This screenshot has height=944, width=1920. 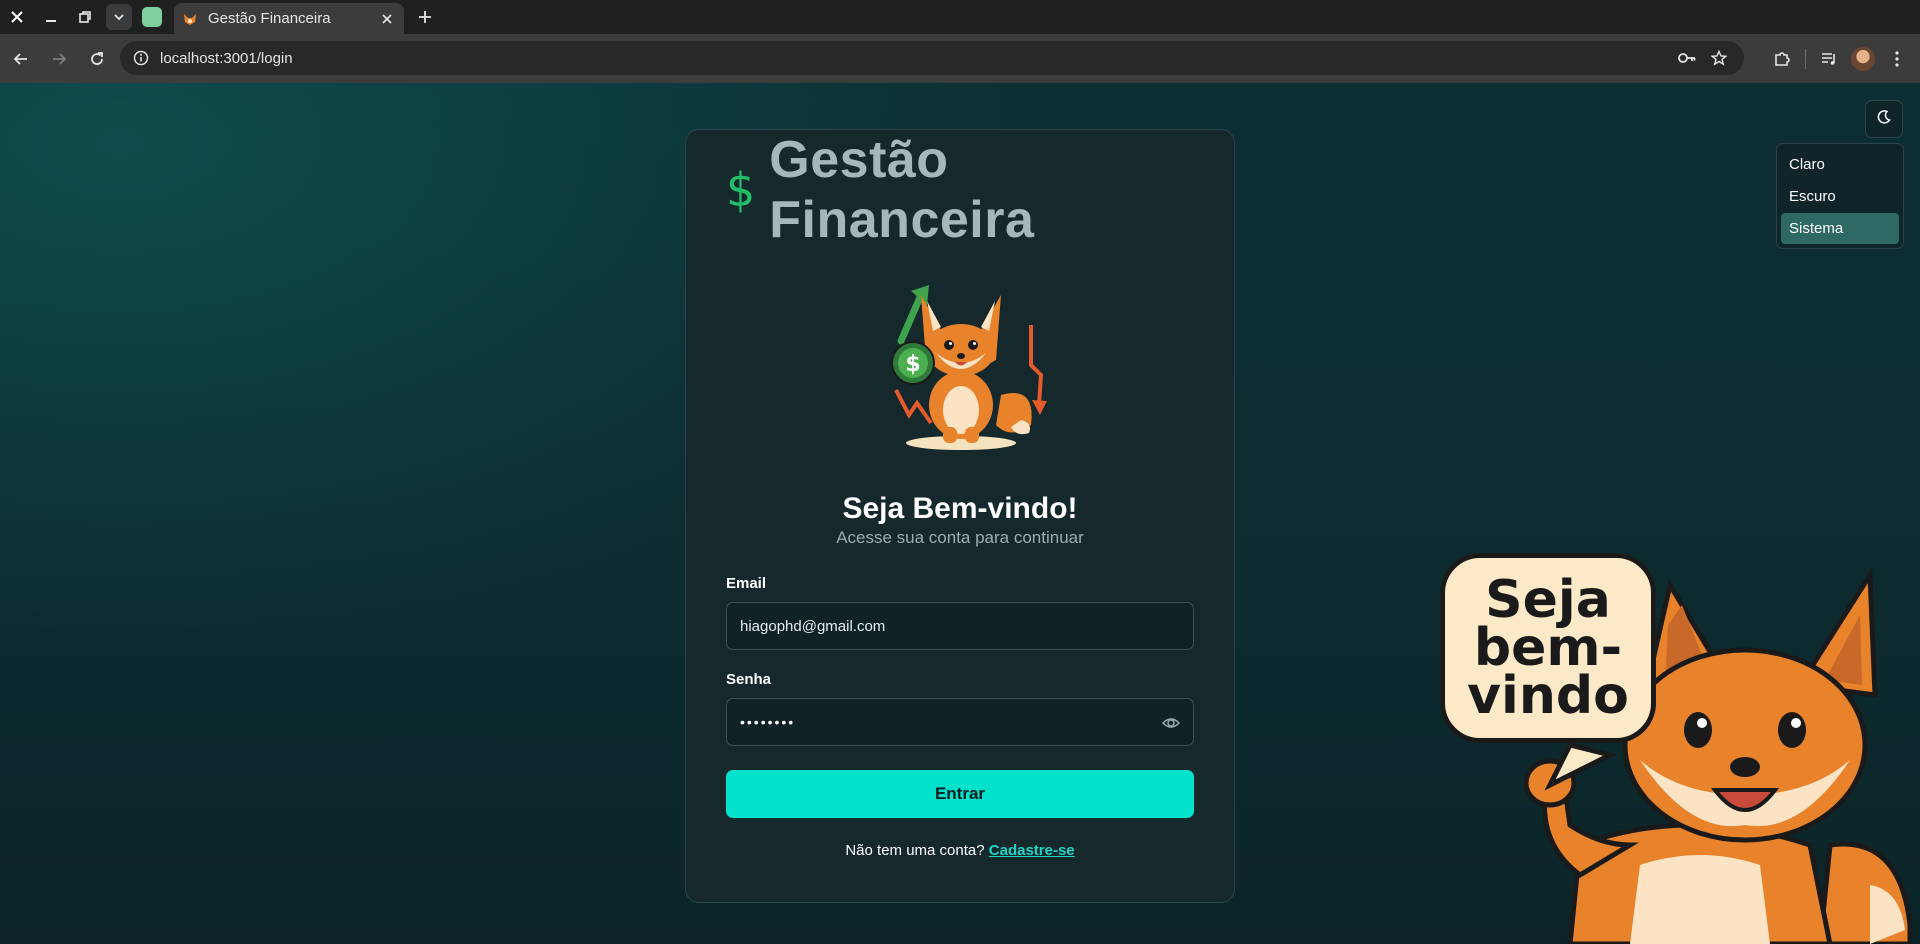 I want to click on brand-name: Gestão Financeira, so click(x=902, y=190).